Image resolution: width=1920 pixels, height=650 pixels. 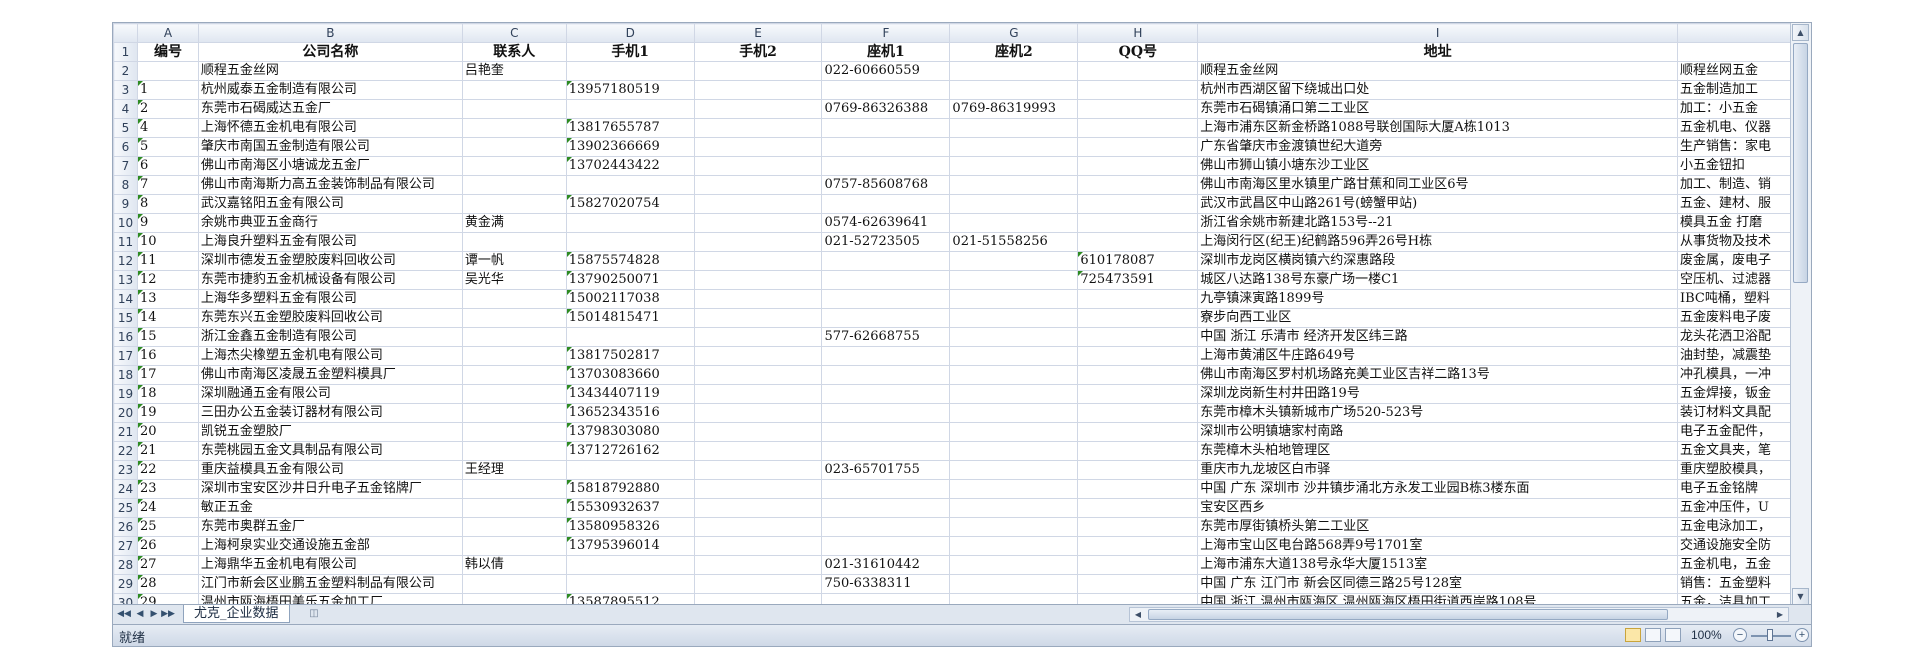 What do you see at coordinates (886, 565) in the screenshot?
I see `cell: 021-31610442` at bounding box center [886, 565].